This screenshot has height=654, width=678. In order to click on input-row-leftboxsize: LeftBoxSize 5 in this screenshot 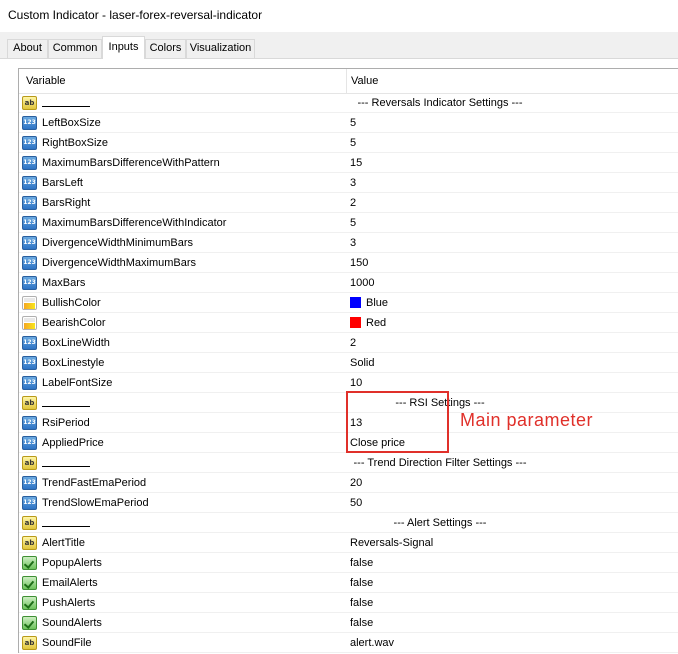, I will do `click(348, 123)`.